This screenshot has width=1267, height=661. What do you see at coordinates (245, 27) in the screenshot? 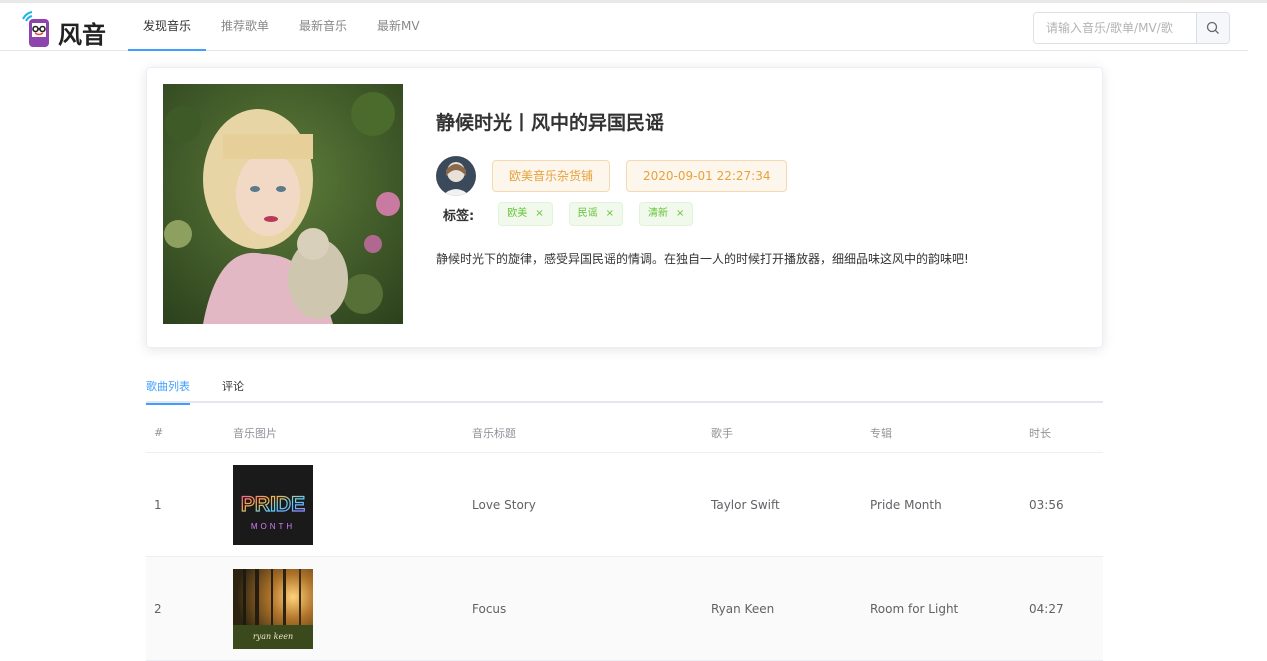
I see `nav-recommended-playlists: 推荐歌单` at bounding box center [245, 27].